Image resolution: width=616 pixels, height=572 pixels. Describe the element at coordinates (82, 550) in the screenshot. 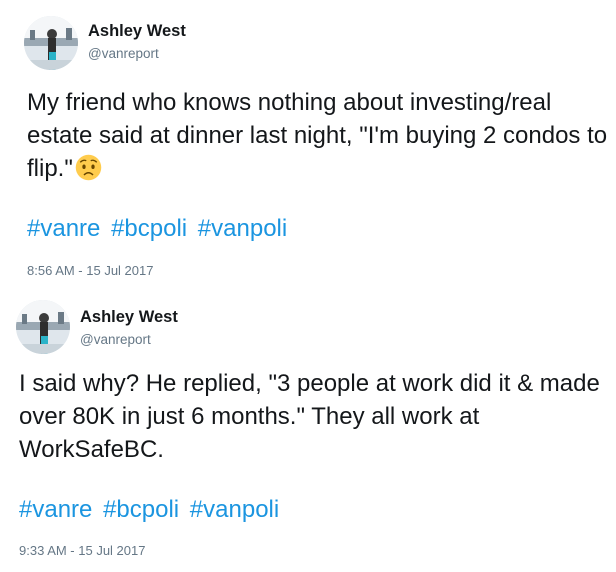

I see `tweet-timestamp: 9:33 AM - 15 Jul 2017` at that location.